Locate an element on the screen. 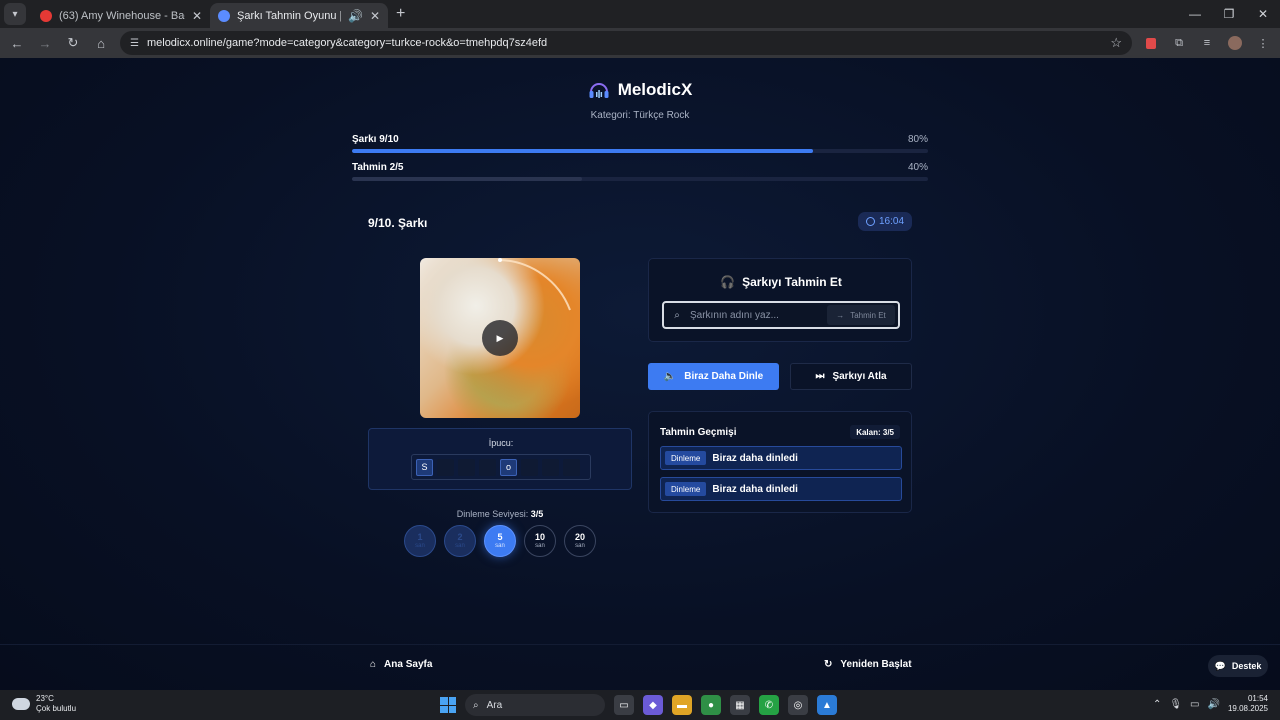 The image size is (1280, 720). restore-icon: ❐ is located at coordinates (1229, 14).